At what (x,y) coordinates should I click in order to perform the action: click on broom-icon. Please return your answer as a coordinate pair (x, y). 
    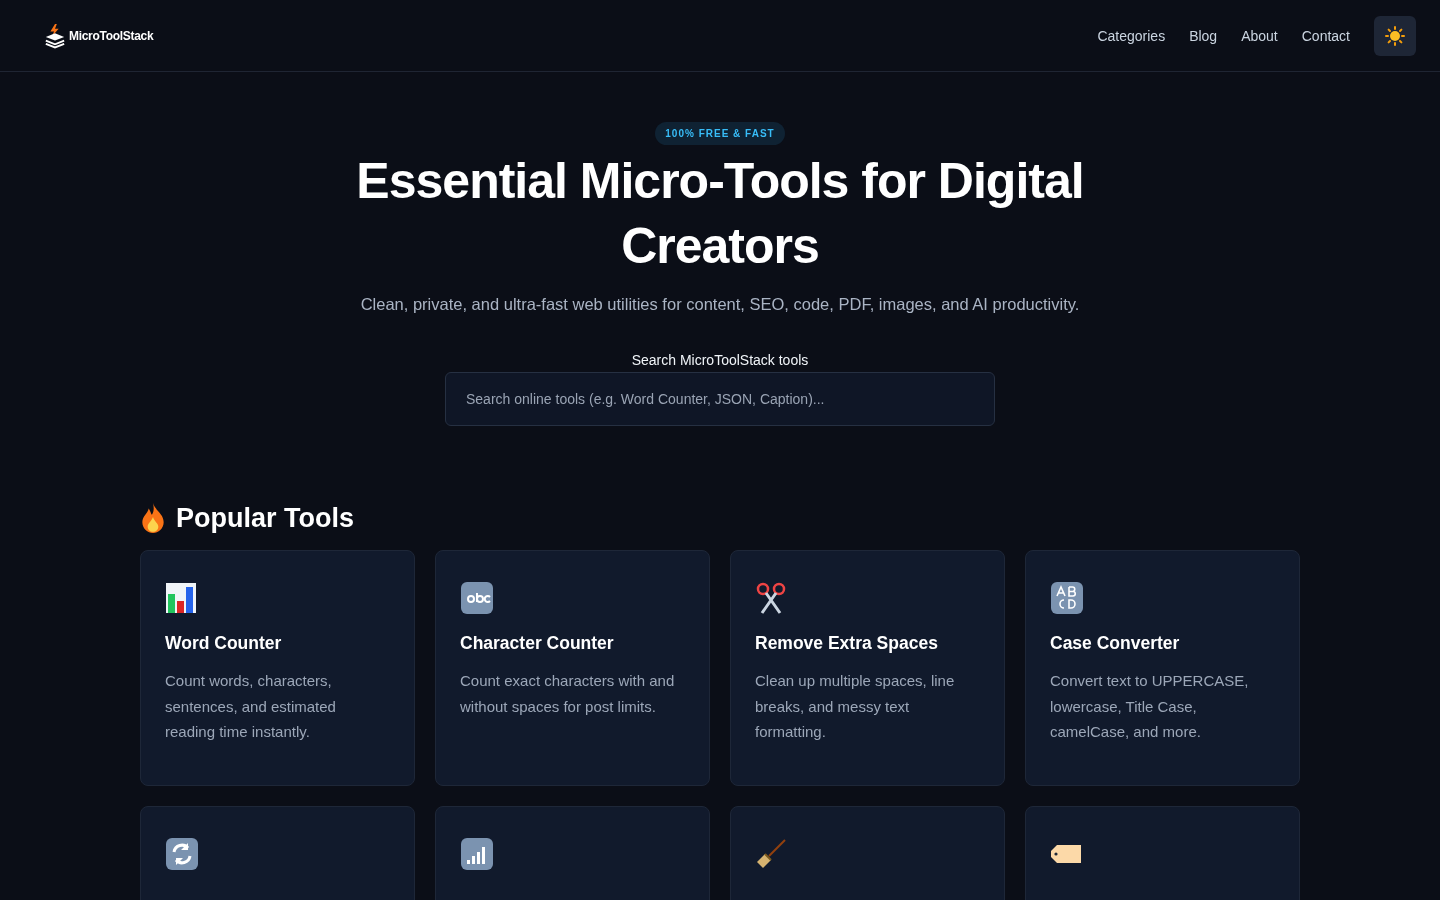
    Looking at the image, I should click on (771, 854).